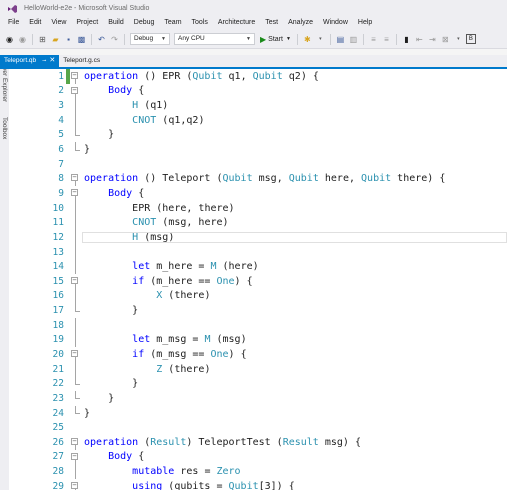 The image size is (507, 490). I want to click on navigate-forward-icon: ◉, so click(22, 39).